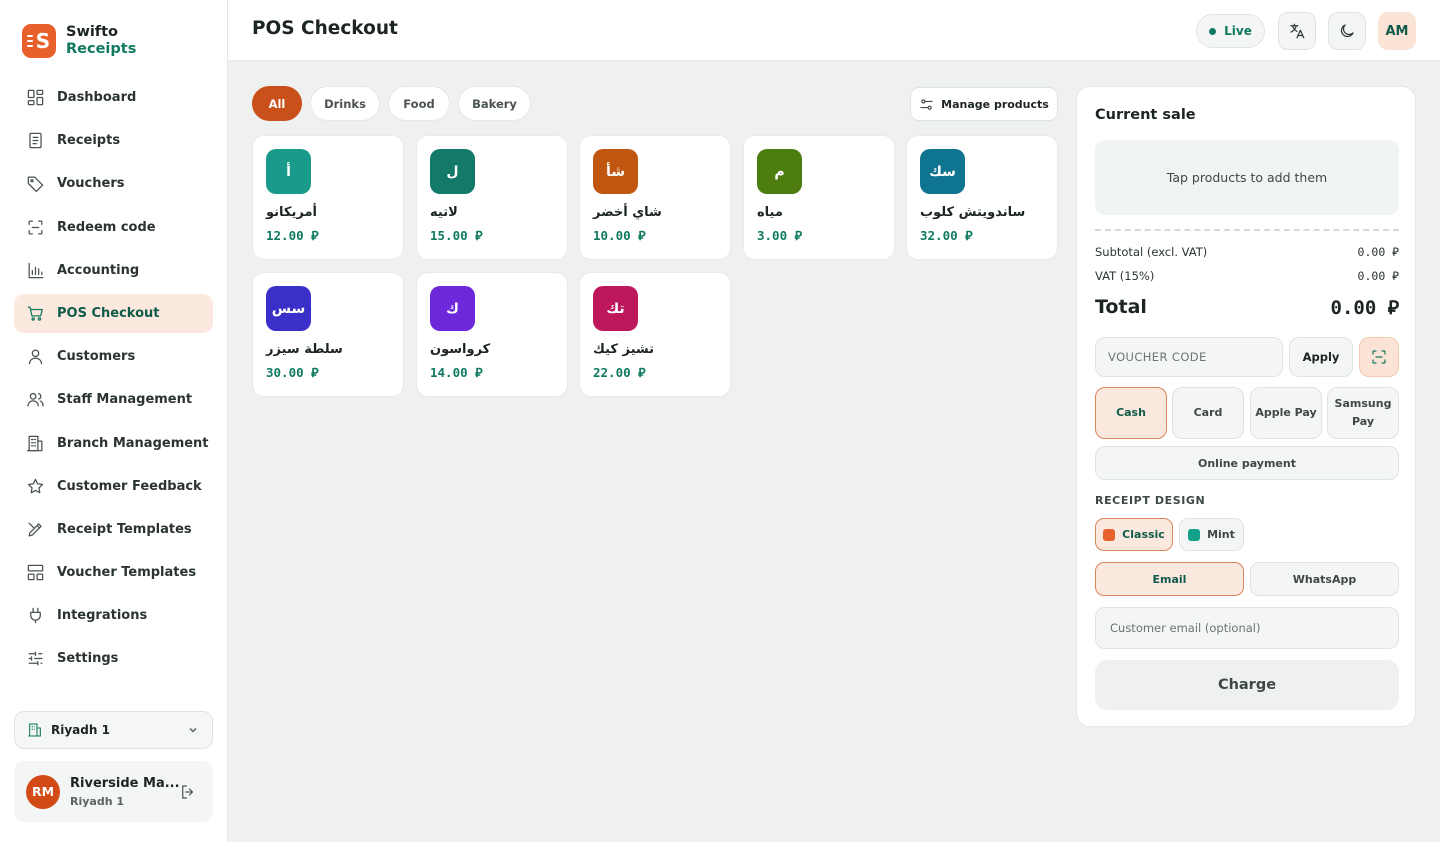  Describe the element at coordinates (444, 212) in the screenshot. I see `product-name: لاتيه` at that location.